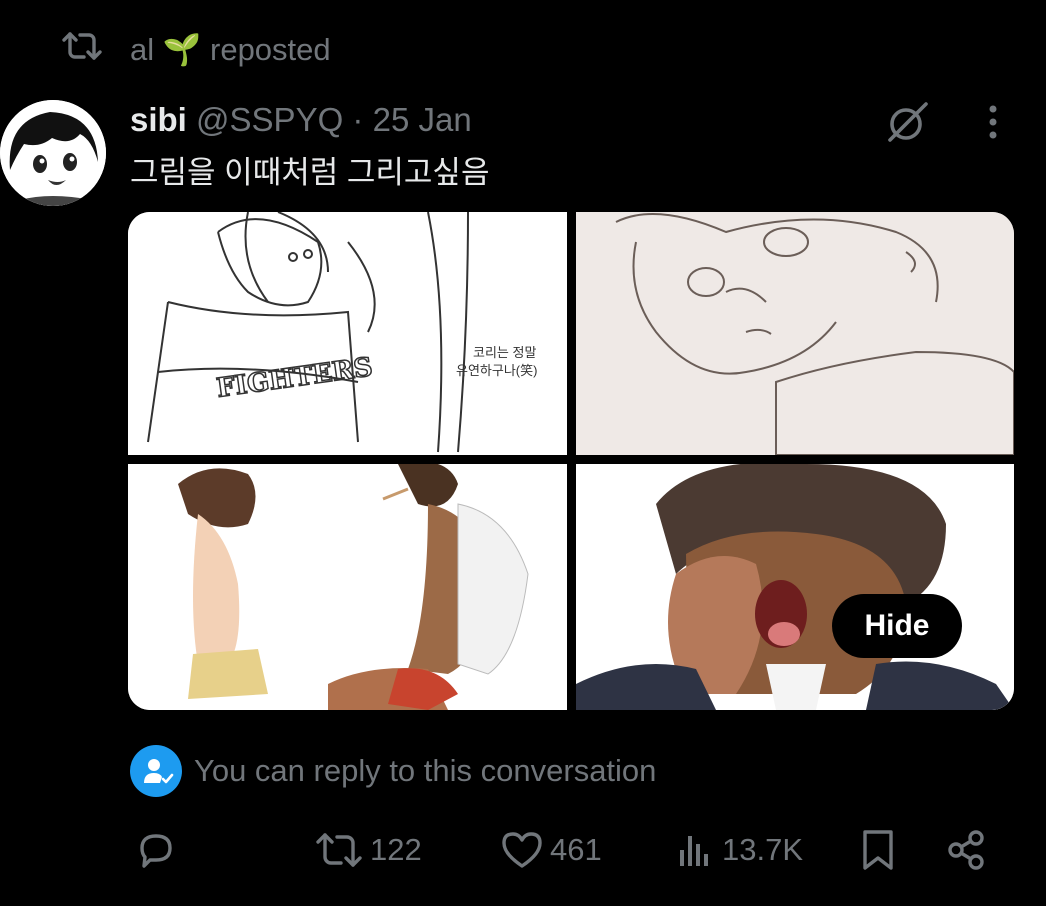 This screenshot has width=1046, height=906. What do you see at coordinates (347, 333) in the screenshot?
I see `media-image-1: FIGHTERS 코리는 정말 유연하구나(笑)` at bounding box center [347, 333].